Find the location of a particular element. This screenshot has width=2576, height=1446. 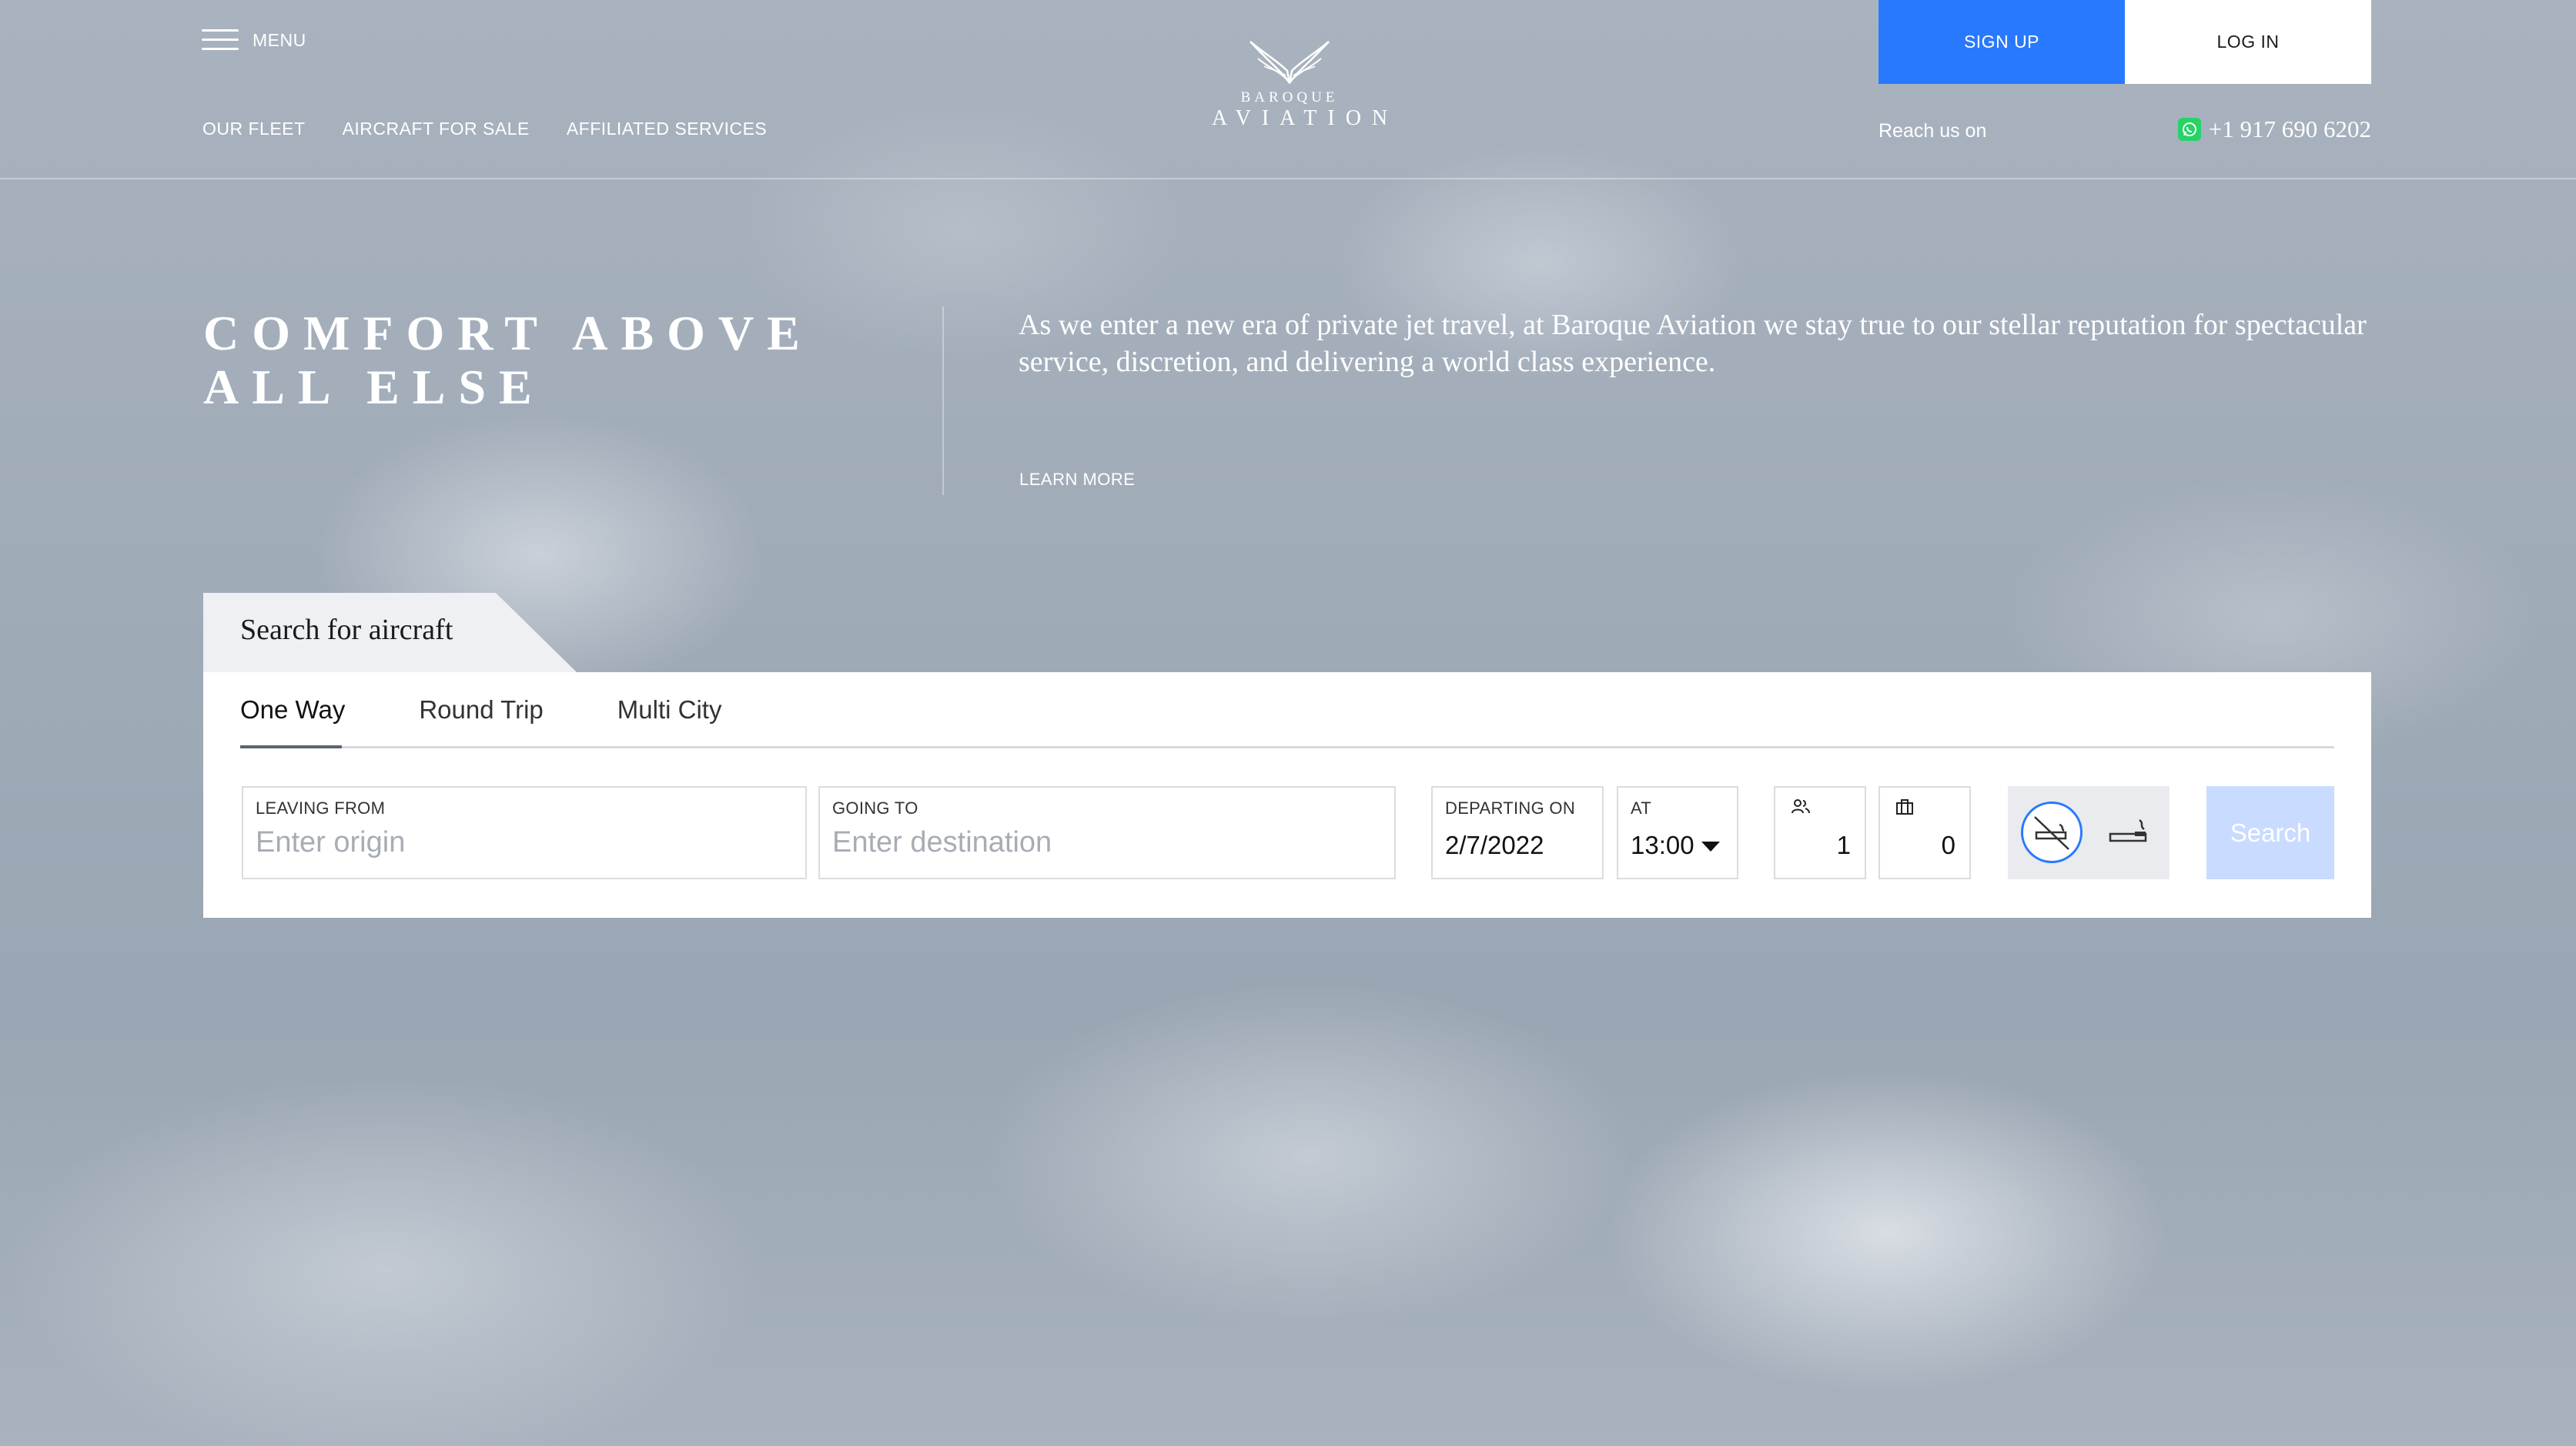

log-in-button: LOG IN is located at coordinates (2248, 42).